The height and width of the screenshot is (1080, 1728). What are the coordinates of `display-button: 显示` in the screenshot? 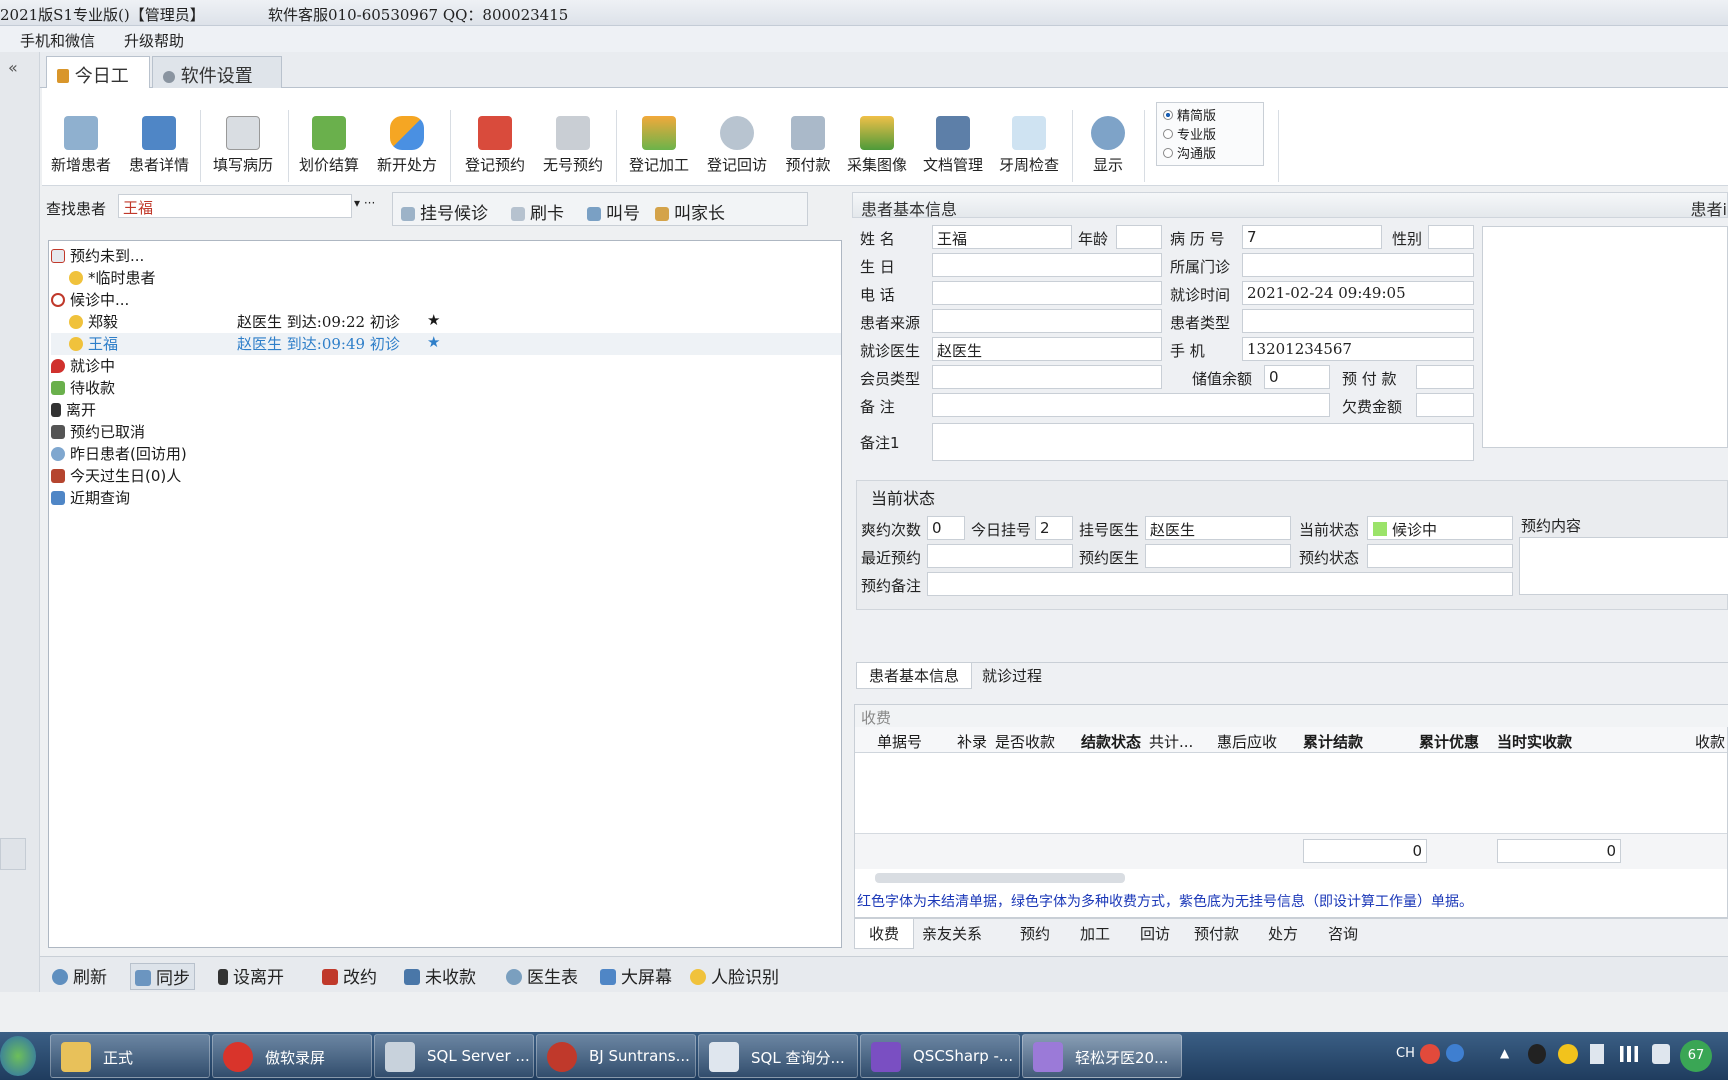 It's located at (1108, 150).